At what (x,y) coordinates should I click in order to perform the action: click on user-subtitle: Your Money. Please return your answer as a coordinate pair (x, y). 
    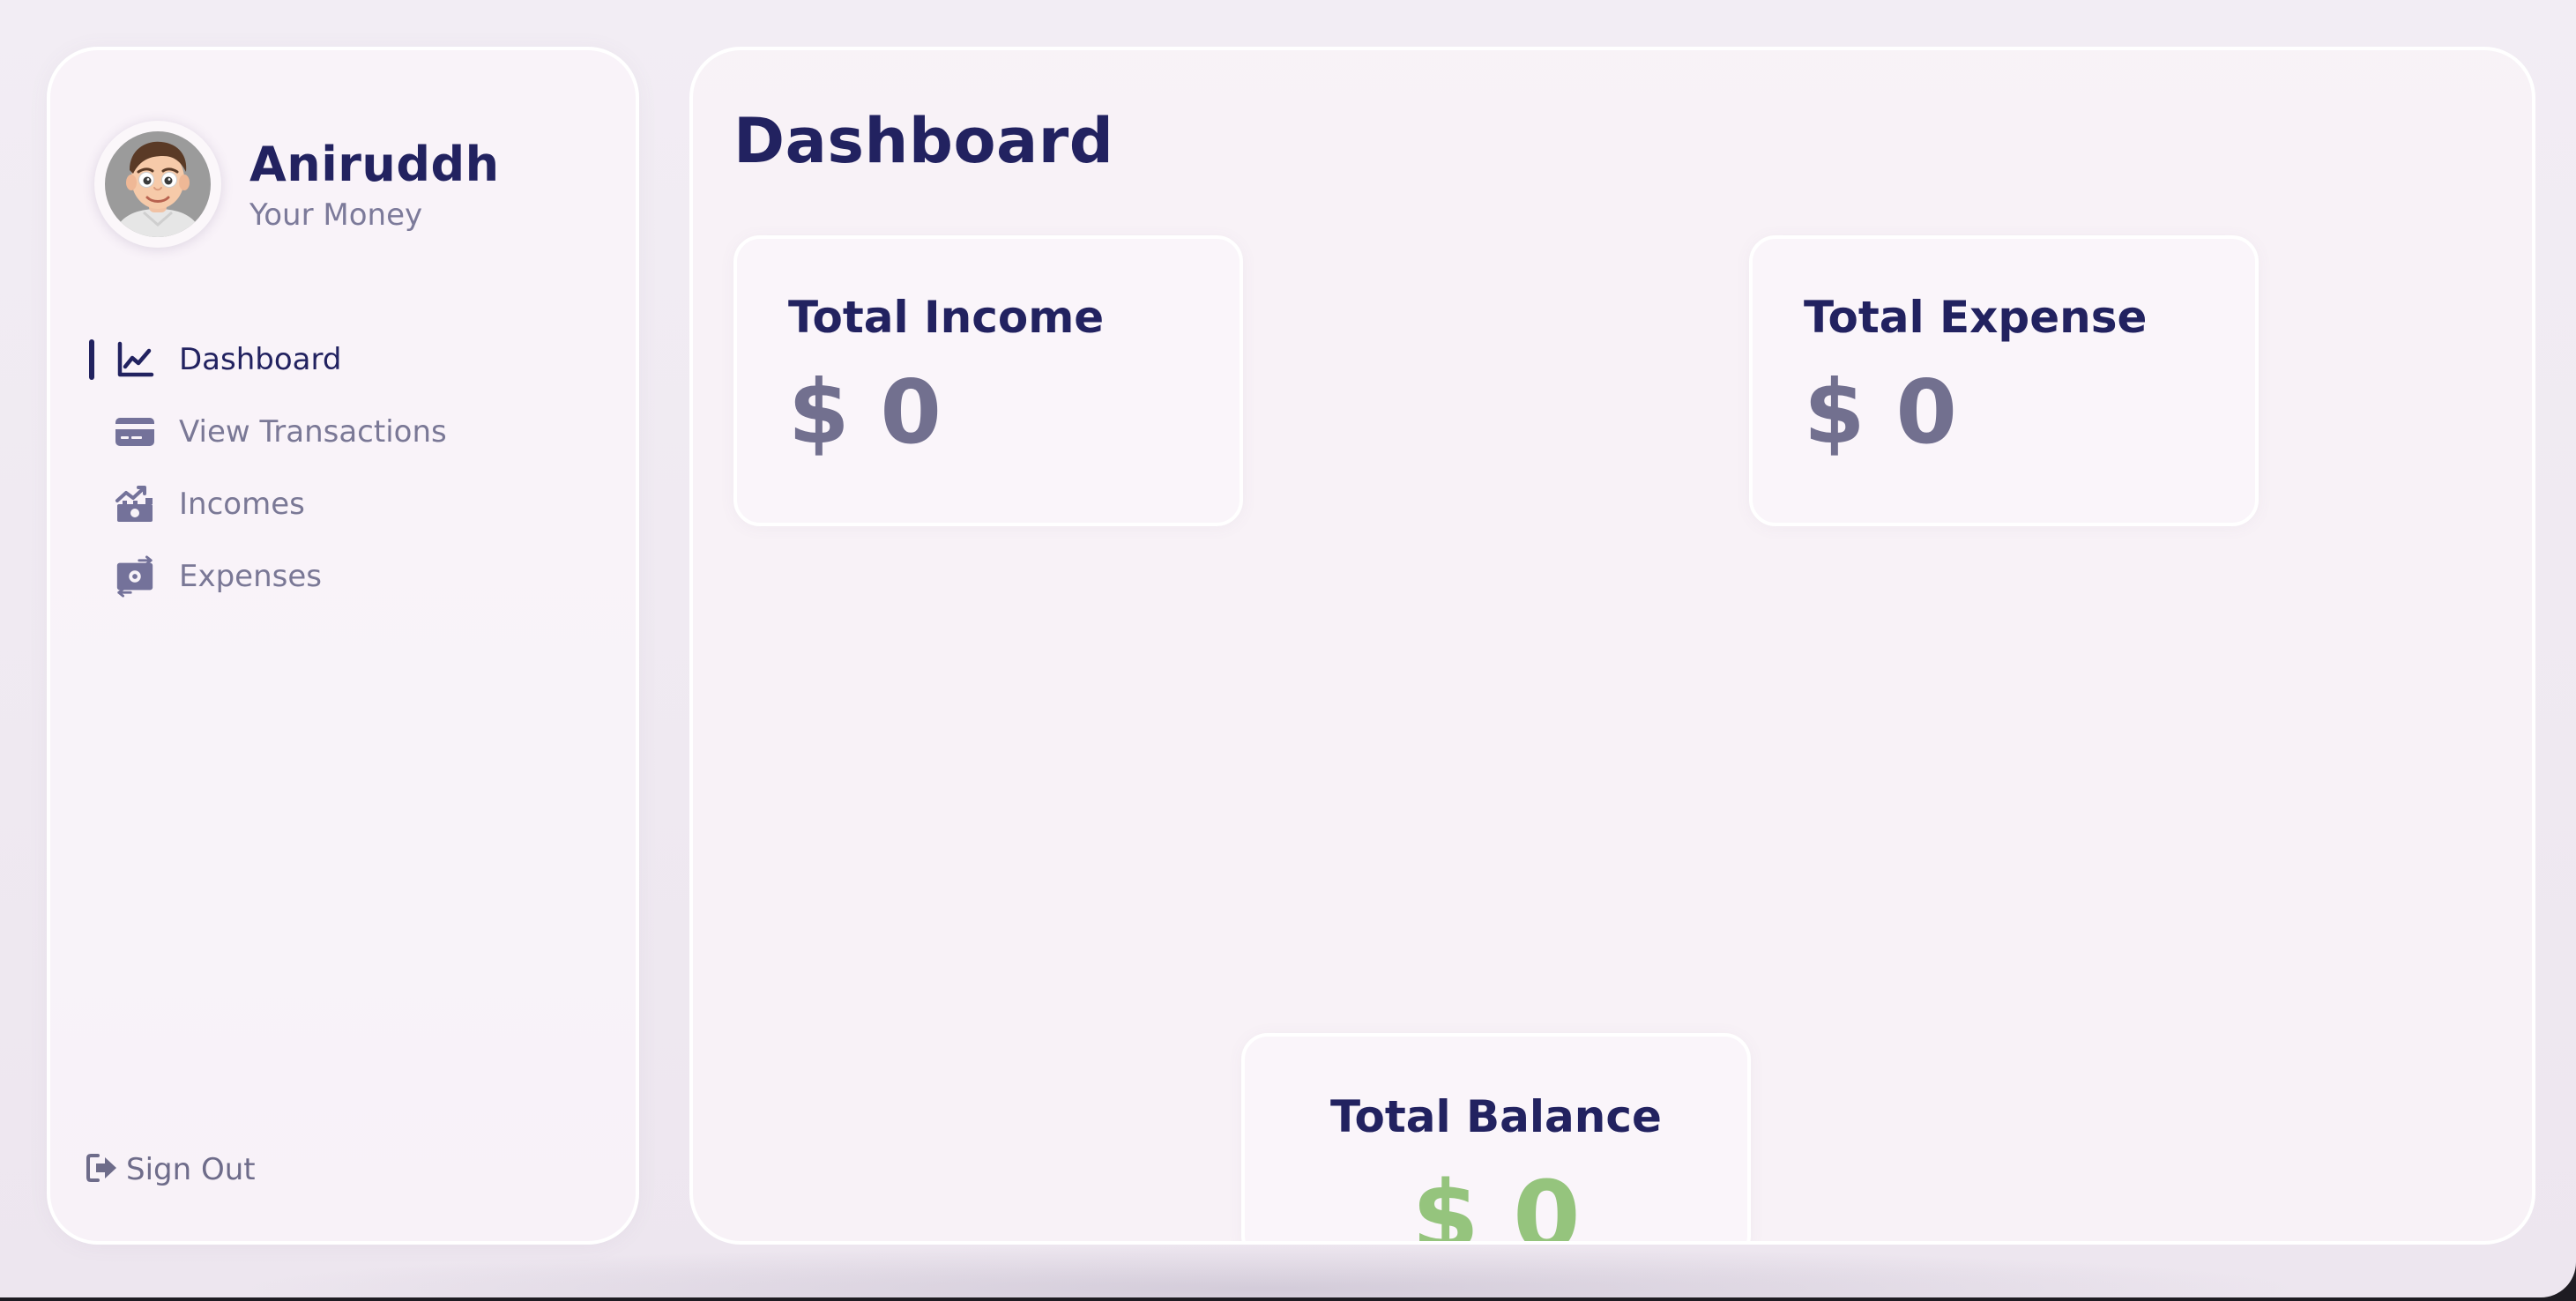
    Looking at the image, I should click on (336, 215).